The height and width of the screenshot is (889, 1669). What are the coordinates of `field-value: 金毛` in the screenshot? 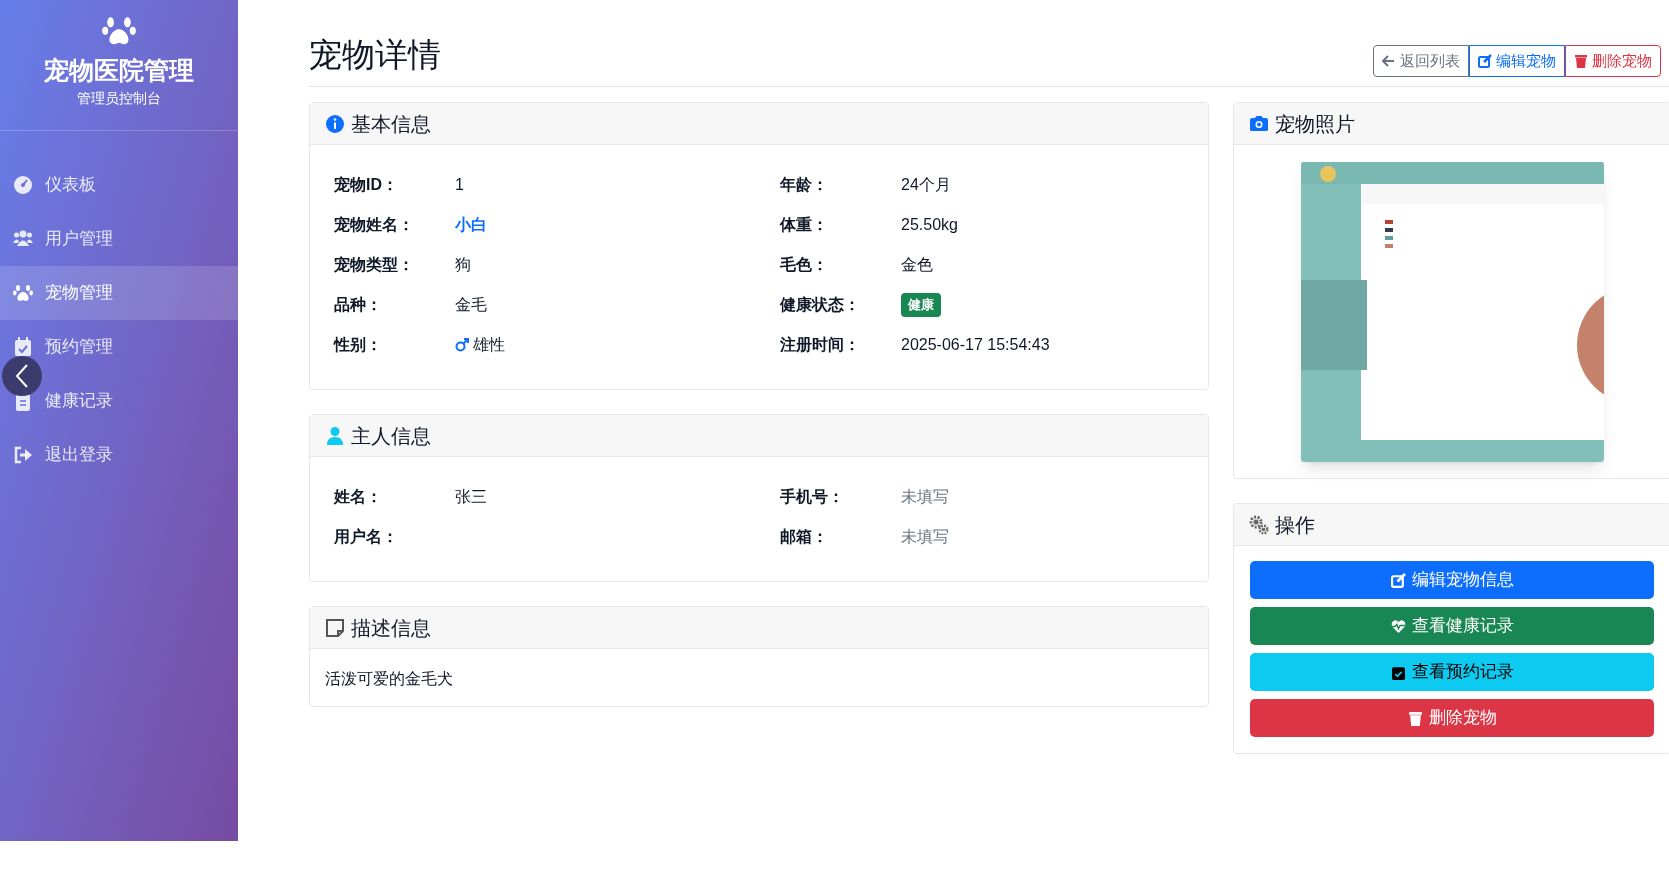 It's located at (471, 305).